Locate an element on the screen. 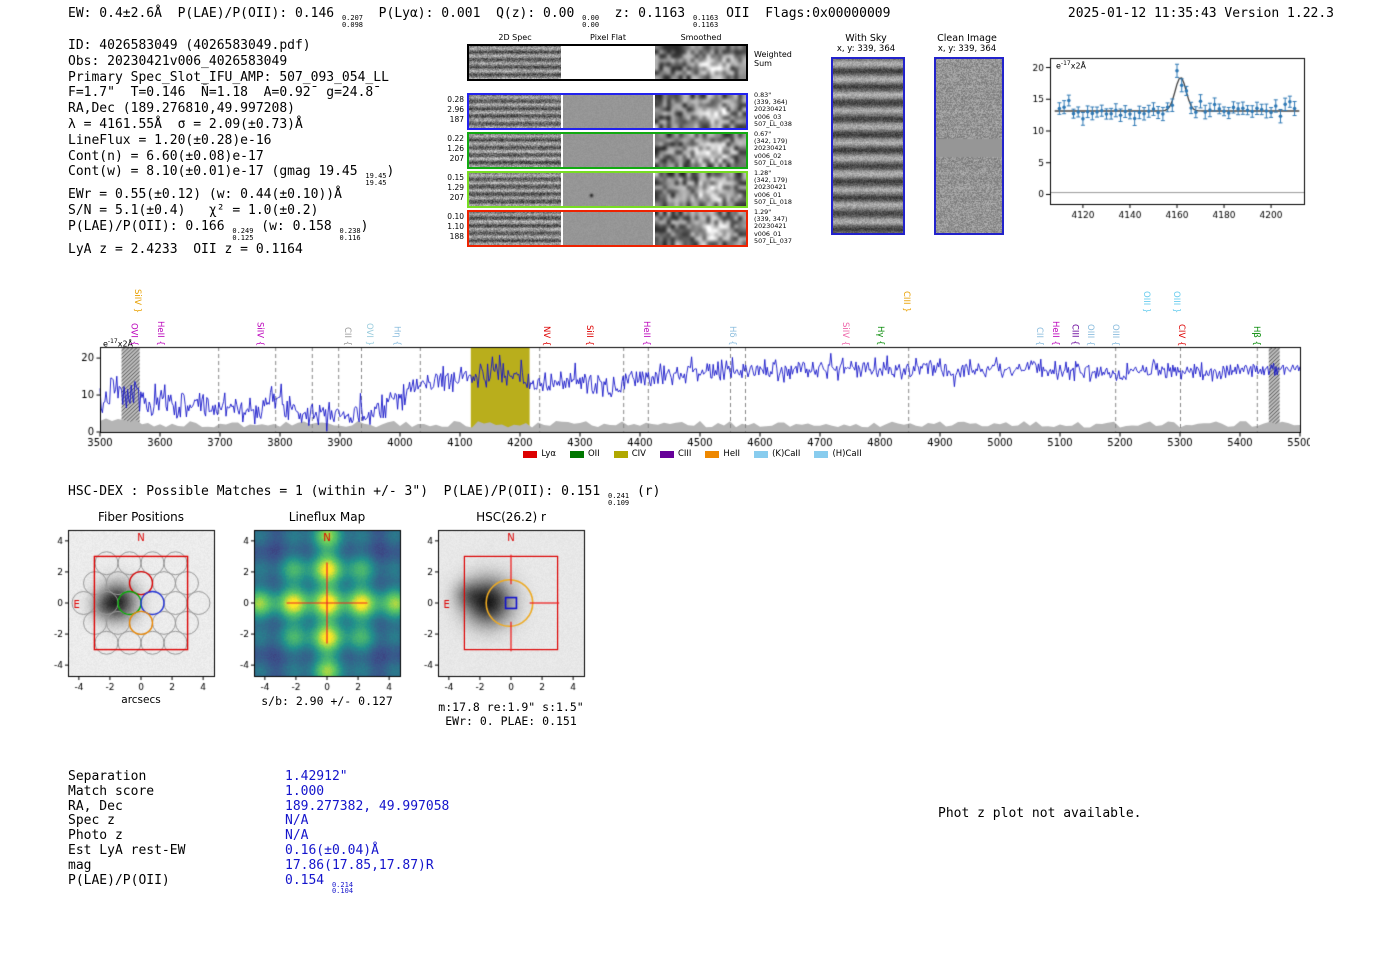 This screenshot has height=953, width=1400. spec2d-stat: 188 is located at coordinates (456, 236).